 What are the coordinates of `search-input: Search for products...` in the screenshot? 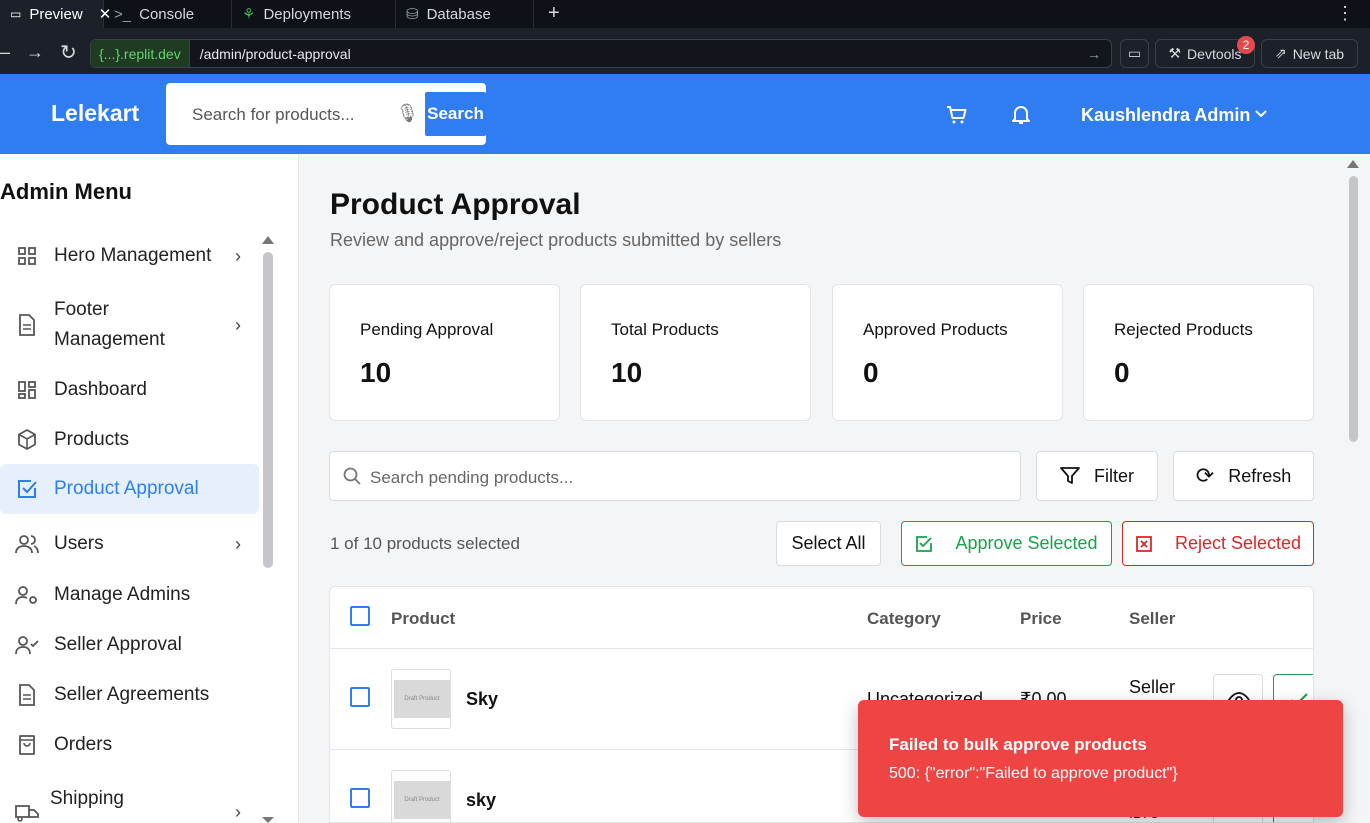 It's located at (273, 115).